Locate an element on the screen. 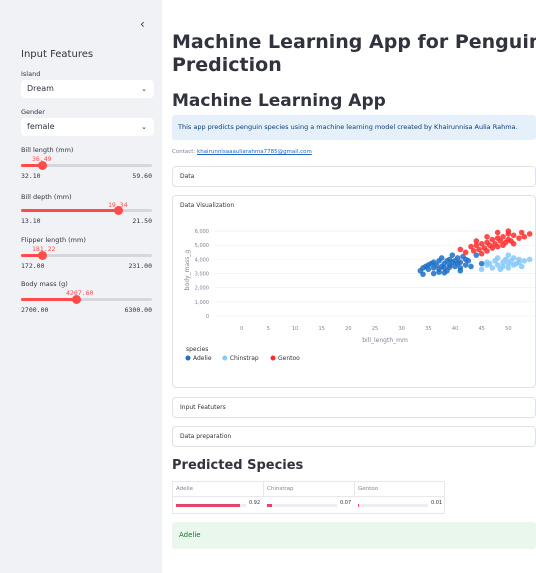 Image resolution: width=536 pixels, height=573 pixels. expander-data-preparation: Data preparation is located at coordinates (354, 436).